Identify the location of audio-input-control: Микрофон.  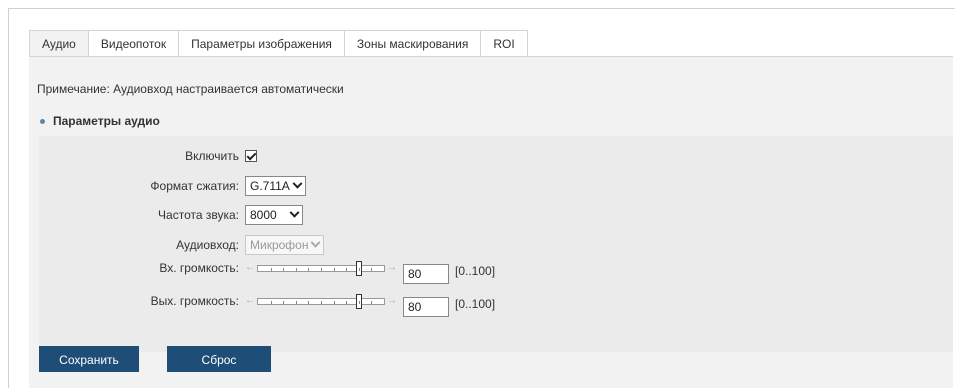
(285, 245).